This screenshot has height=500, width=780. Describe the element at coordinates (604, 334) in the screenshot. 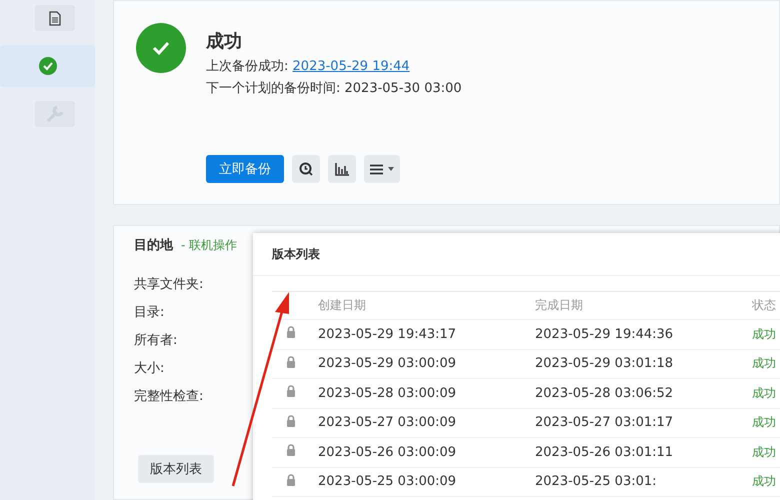

I see `table-cell-text: 2023-05-29 19:44:36` at that location.